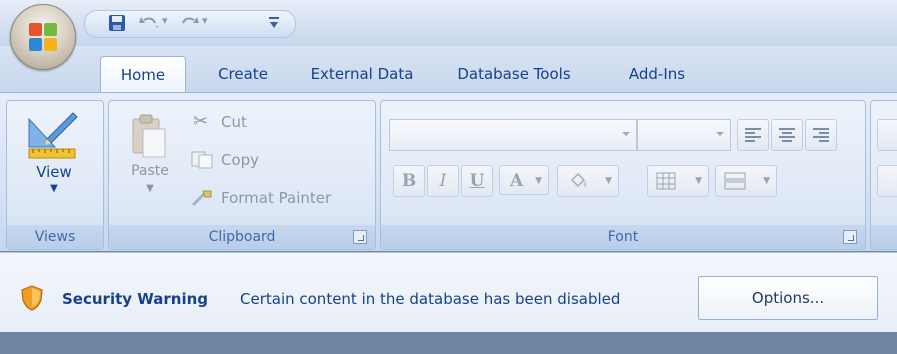 This screenshot has width=897, height=354. I want to click on format-painter-label: Format Painter, so click(276, 198).